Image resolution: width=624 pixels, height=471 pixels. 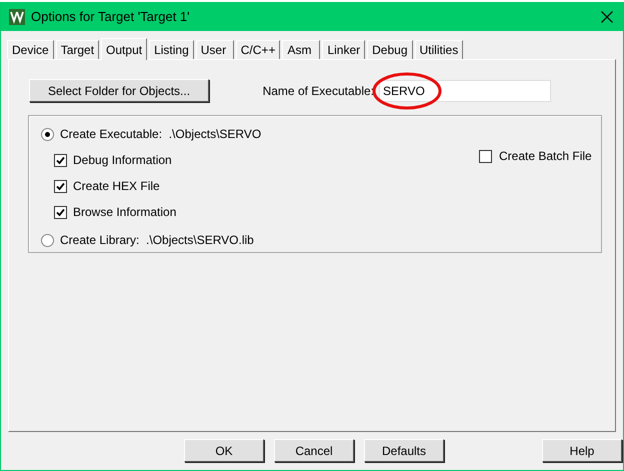 I want to click on checkbox-label: Debug Information, so click(x=122, y=160).